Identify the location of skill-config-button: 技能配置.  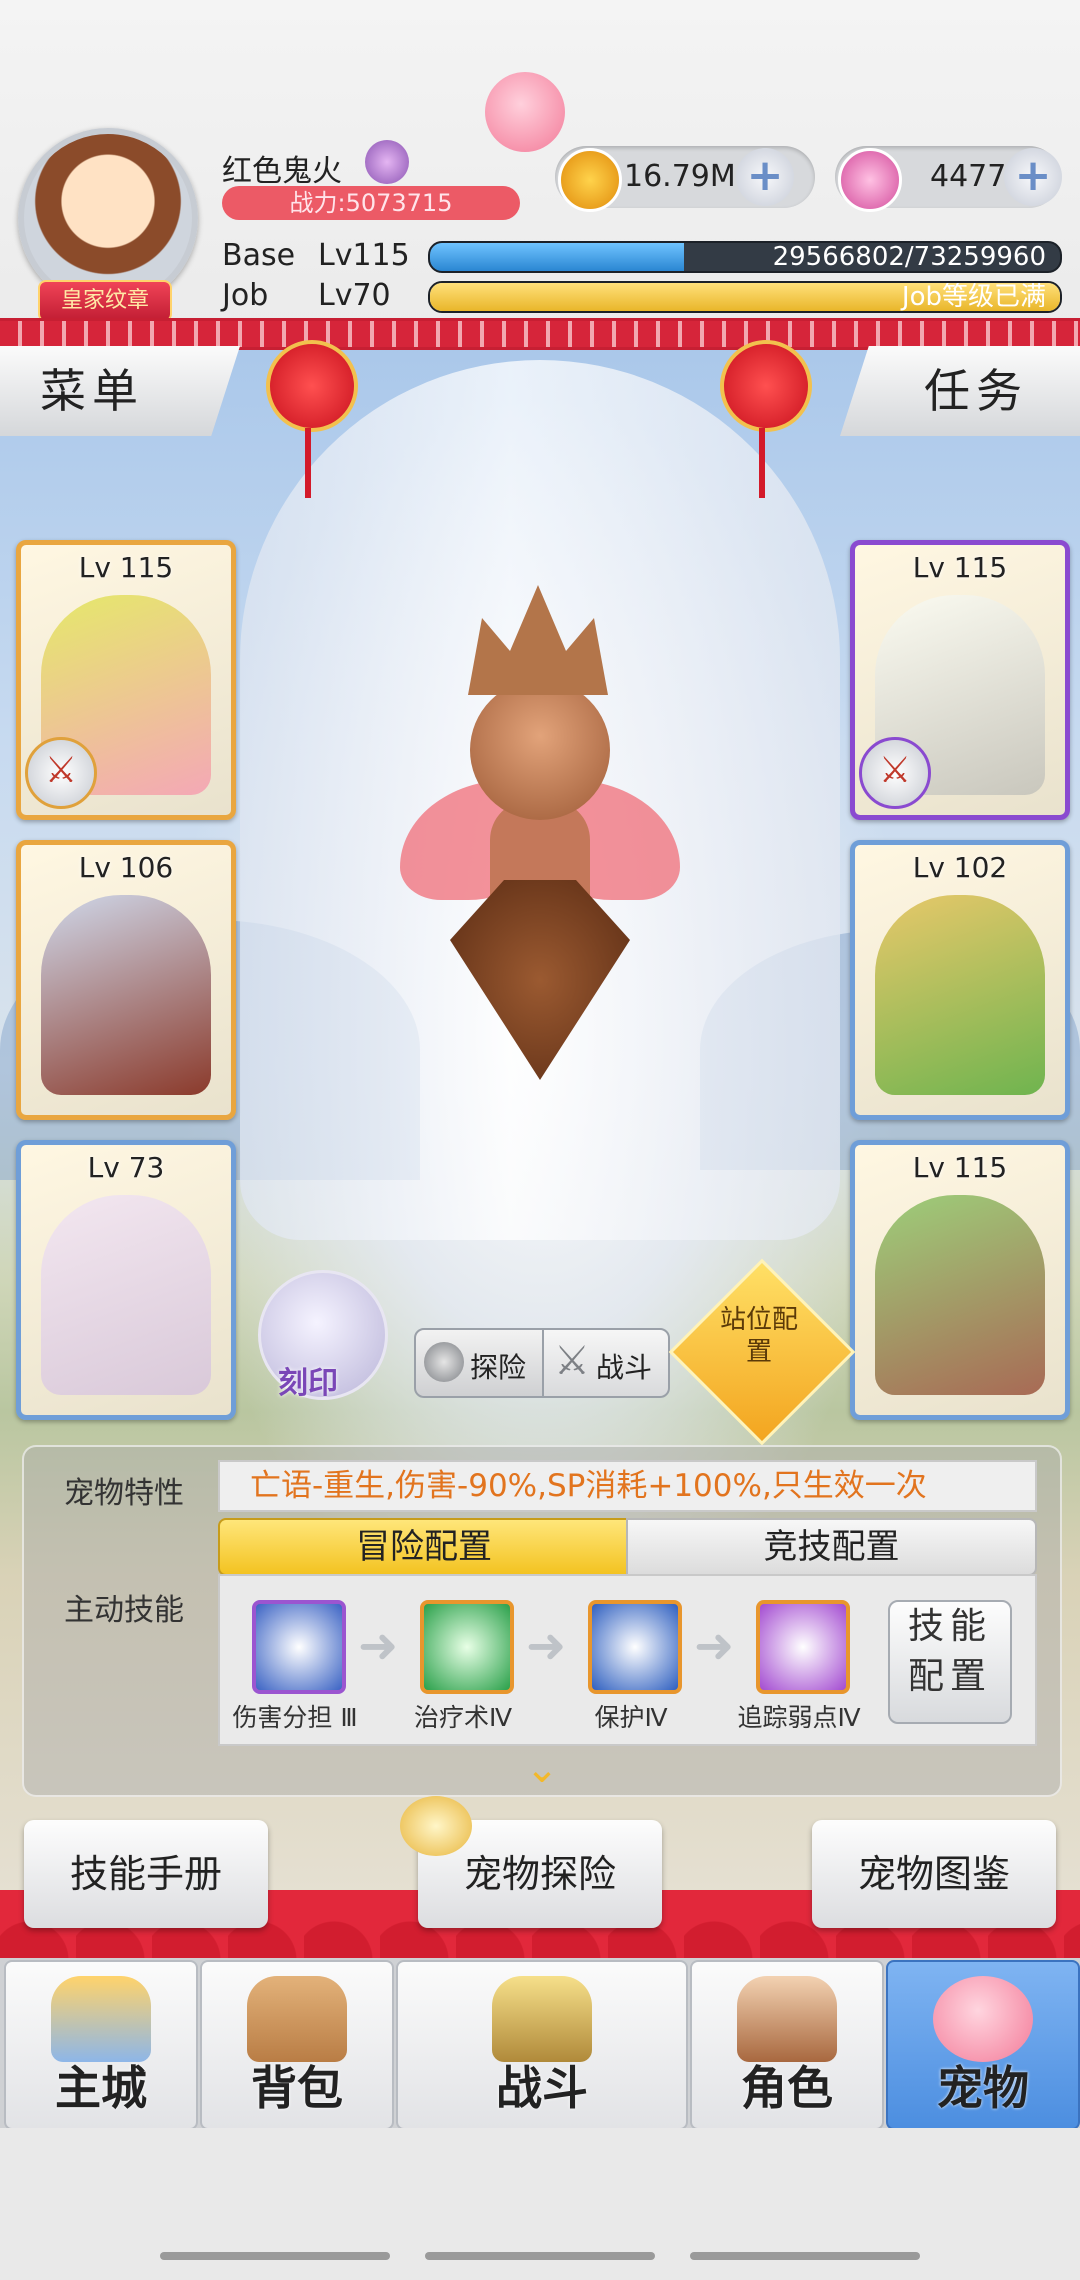
(950, 1662).